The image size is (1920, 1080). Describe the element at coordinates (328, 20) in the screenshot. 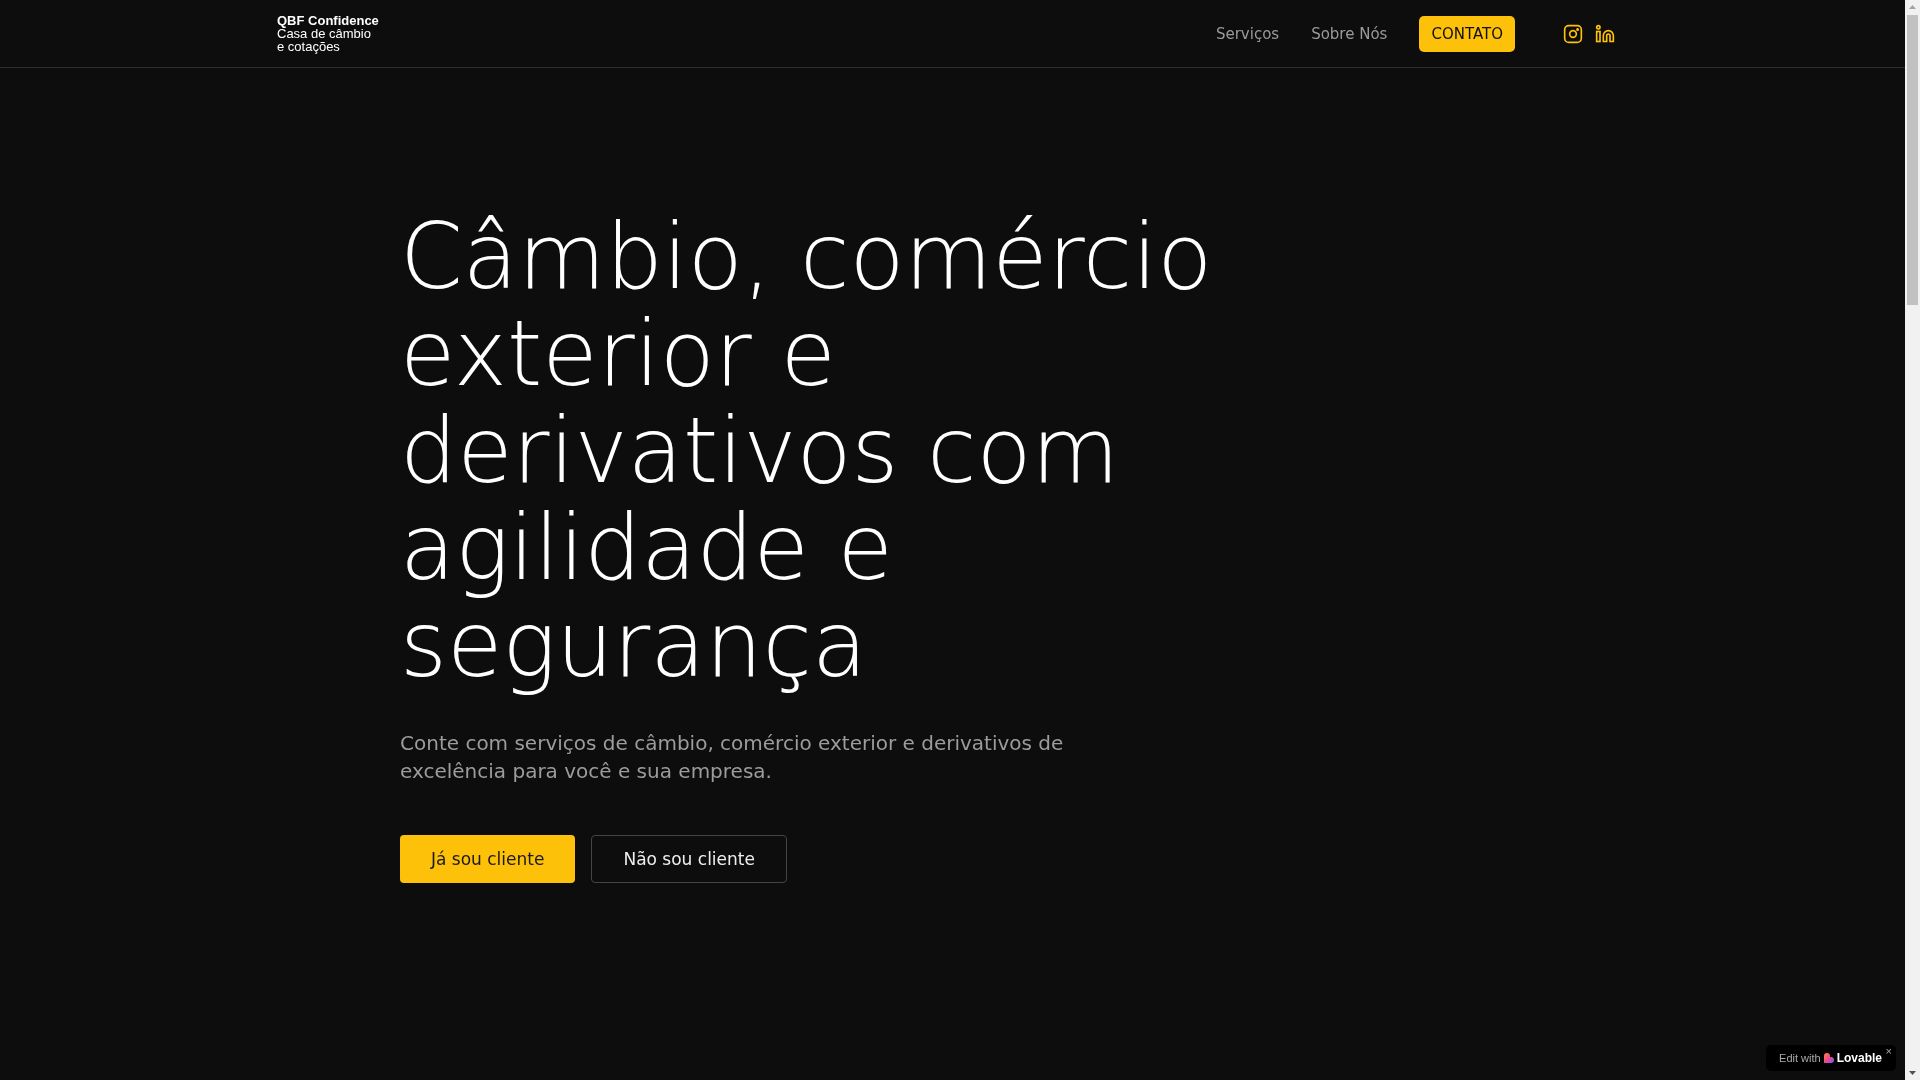

I see `logo-name: QBF Confidence` at that location.